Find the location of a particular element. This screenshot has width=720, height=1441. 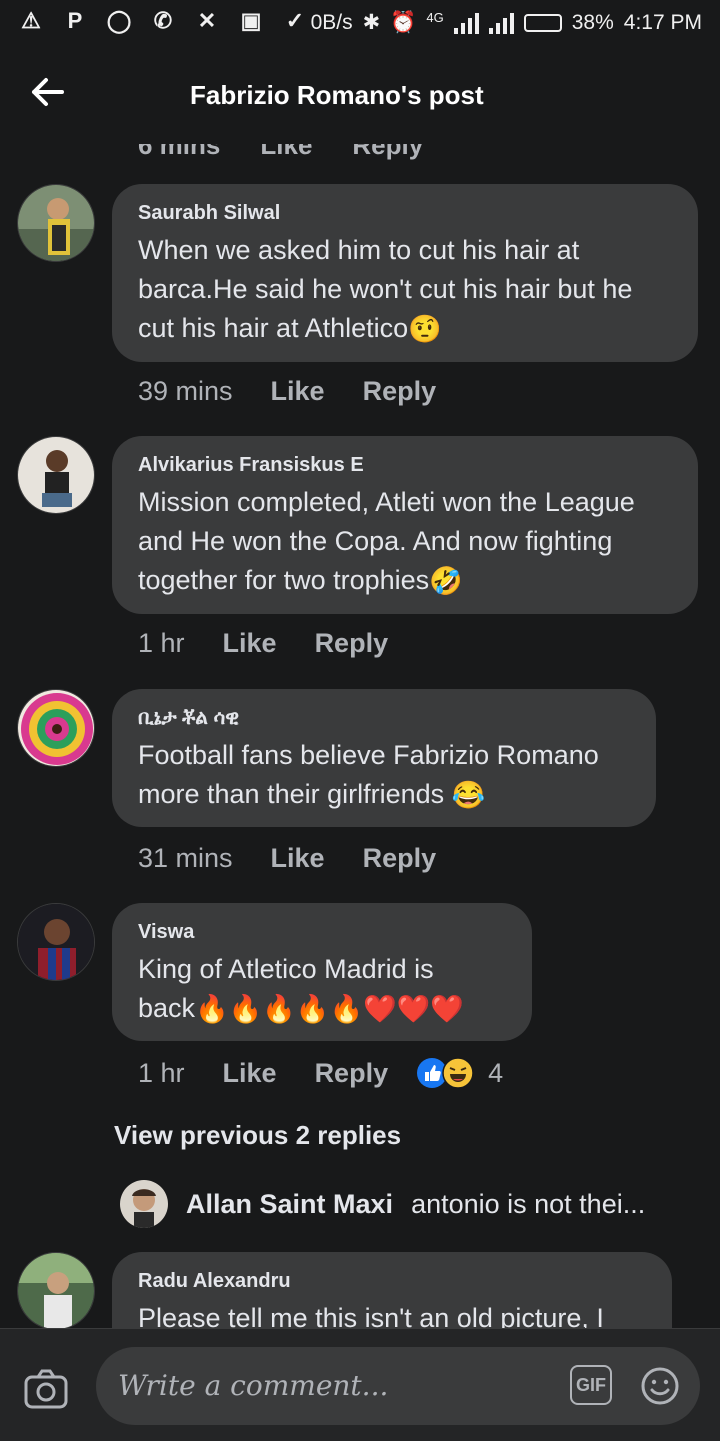

comment-line: Mission completed, Atleti won the League is located at coordinates (386, 502).